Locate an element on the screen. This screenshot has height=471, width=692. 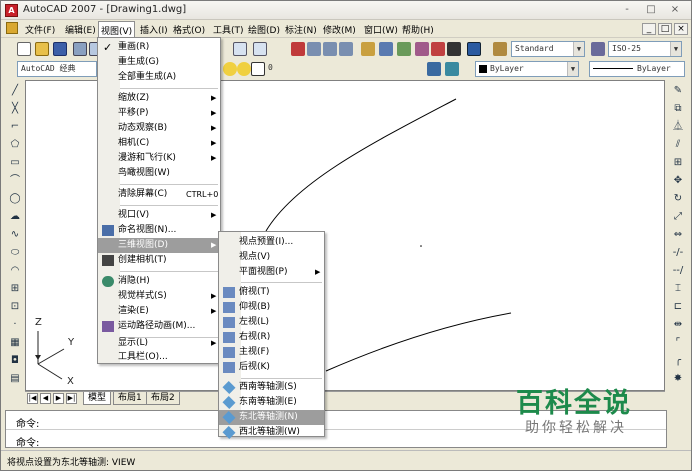
save-icon is located at coordinates (60, 49).